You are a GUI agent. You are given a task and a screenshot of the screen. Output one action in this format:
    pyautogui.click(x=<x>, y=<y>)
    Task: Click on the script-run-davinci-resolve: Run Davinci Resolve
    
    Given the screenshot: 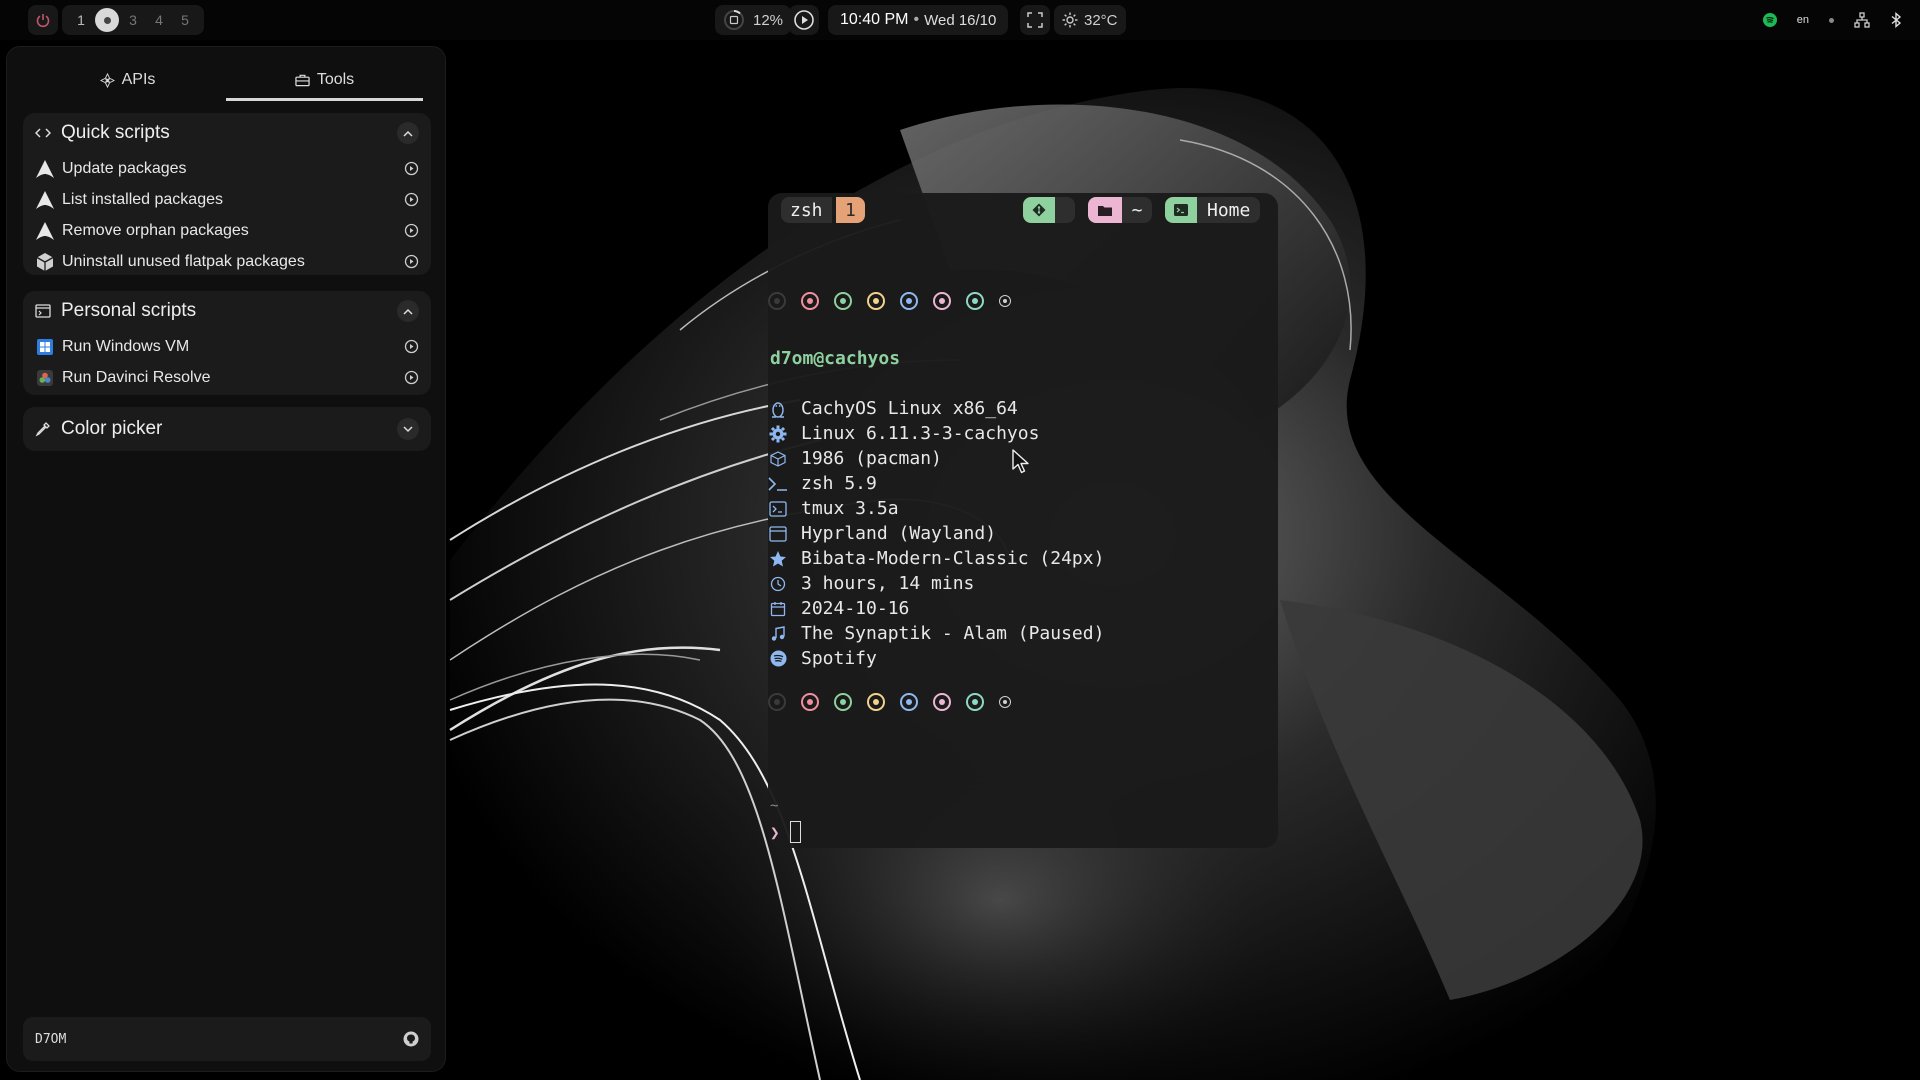 What is the action you would take?
    pyautogui.click(x=227, y=377)
    